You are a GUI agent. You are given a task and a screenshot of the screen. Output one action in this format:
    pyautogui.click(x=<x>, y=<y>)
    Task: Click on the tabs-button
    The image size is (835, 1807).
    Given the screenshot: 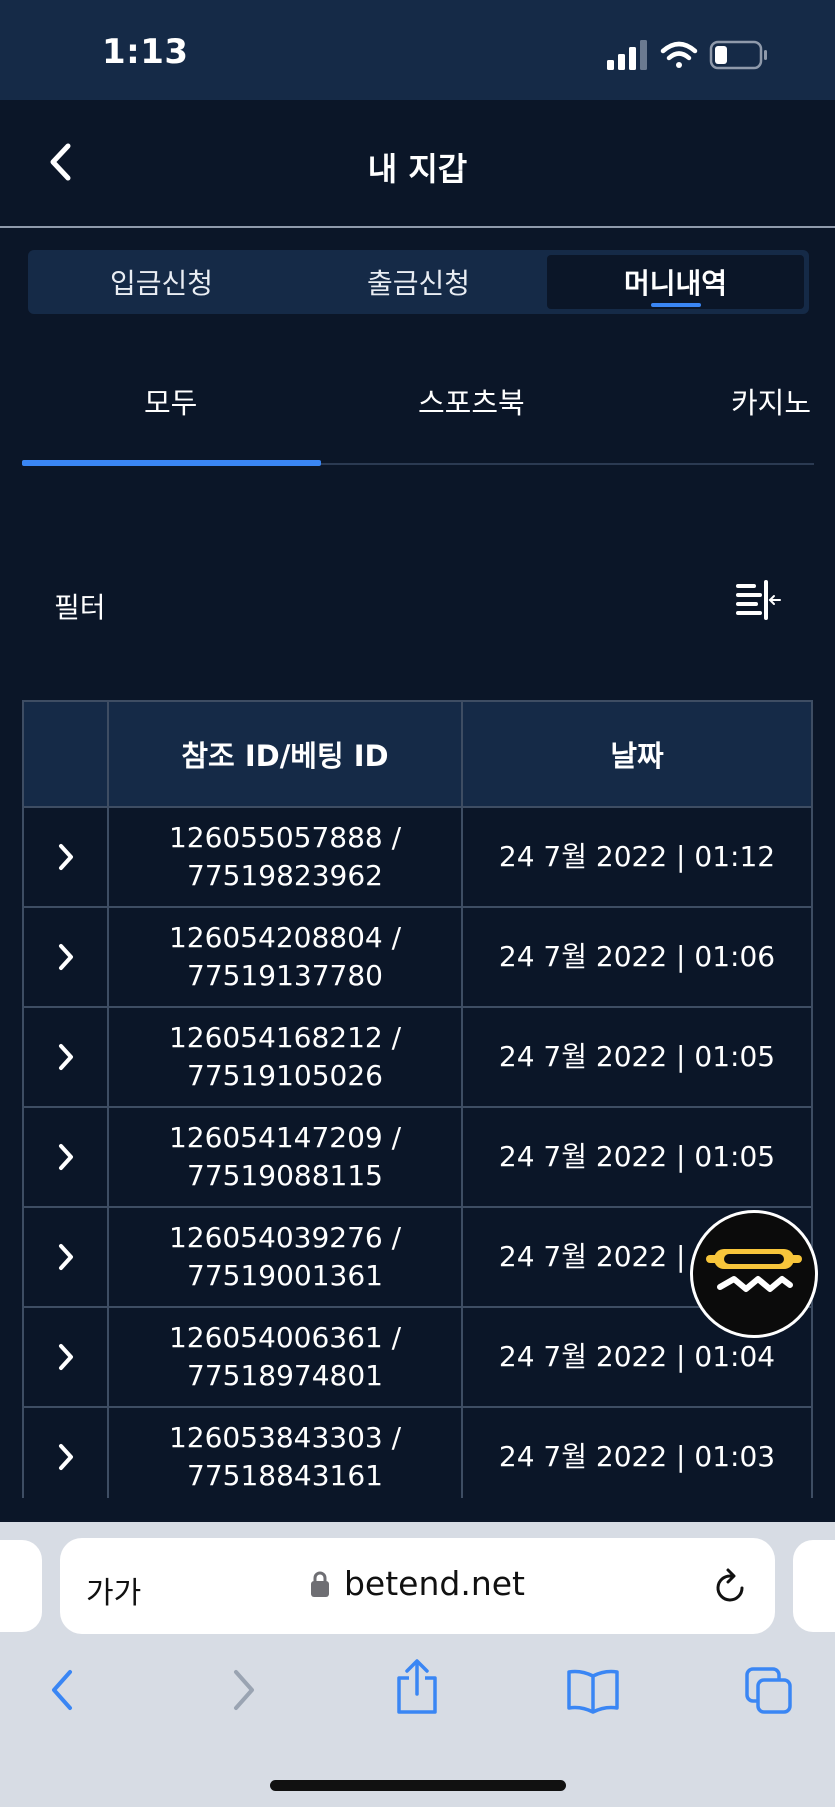 What is the action you would take?
    pyautogui.click(x=769, y=1693)
    